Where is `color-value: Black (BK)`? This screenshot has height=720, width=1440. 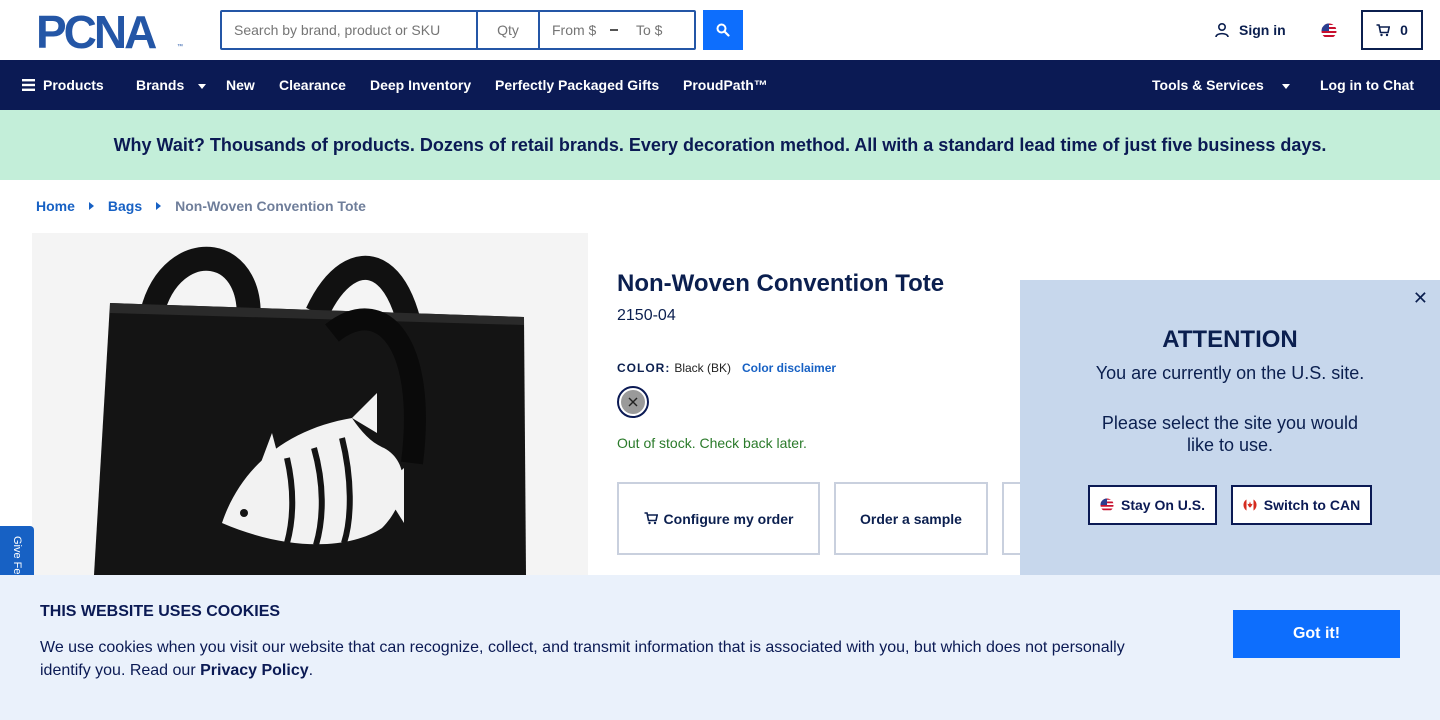 color-value: Black (BK) is located at coordinates (703, 368).